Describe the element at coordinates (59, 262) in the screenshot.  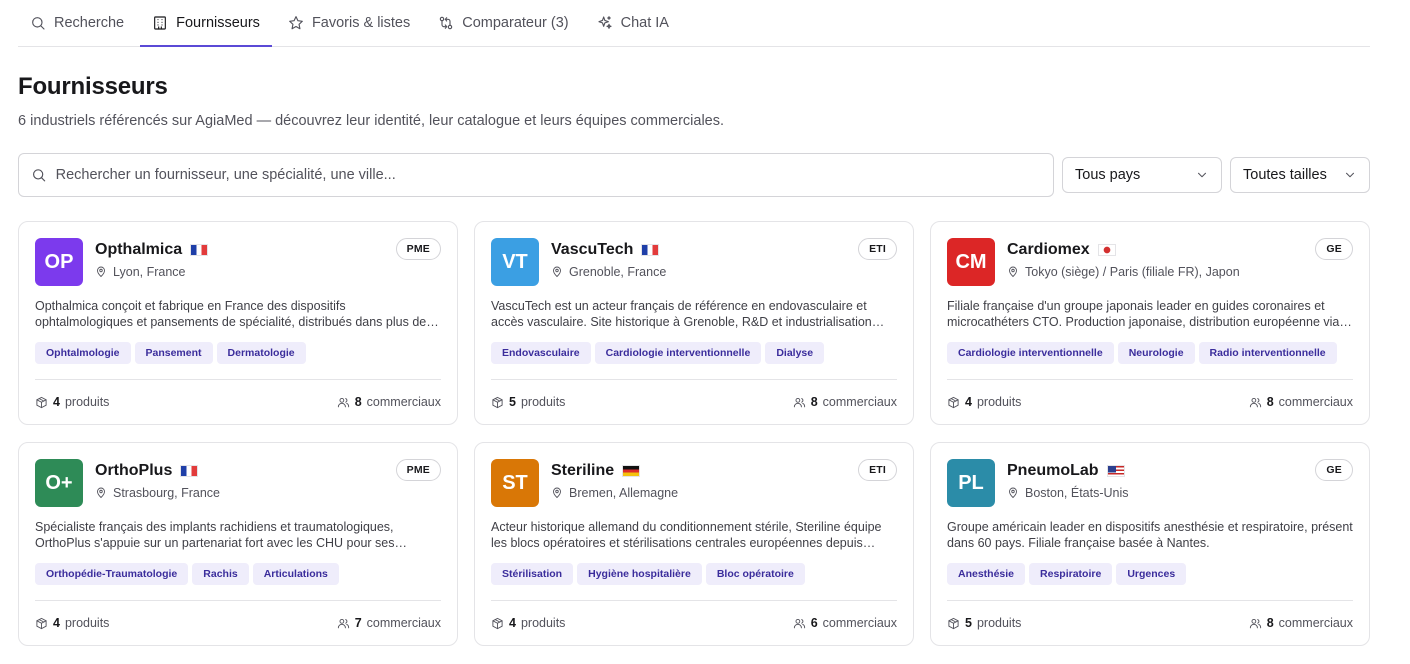
I see `supplier-logo: OP` at that location.